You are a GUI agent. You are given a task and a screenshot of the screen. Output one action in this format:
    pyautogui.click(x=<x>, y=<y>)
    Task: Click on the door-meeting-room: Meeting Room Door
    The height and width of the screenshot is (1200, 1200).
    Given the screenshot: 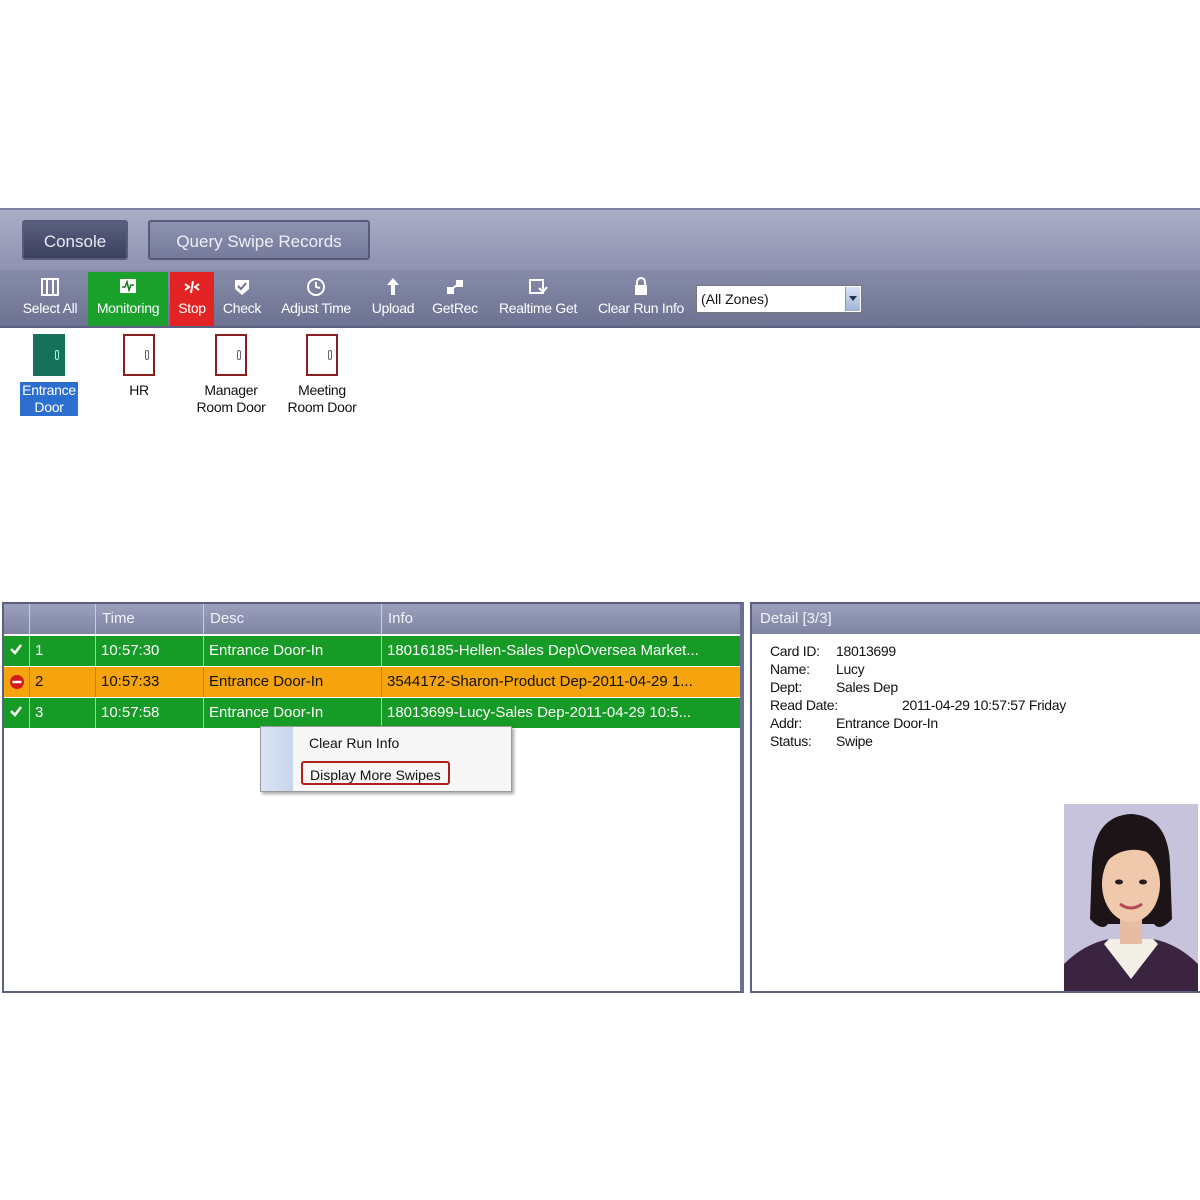 What is the action you would take?
    pyautogui.click(x=322, y=375)
    